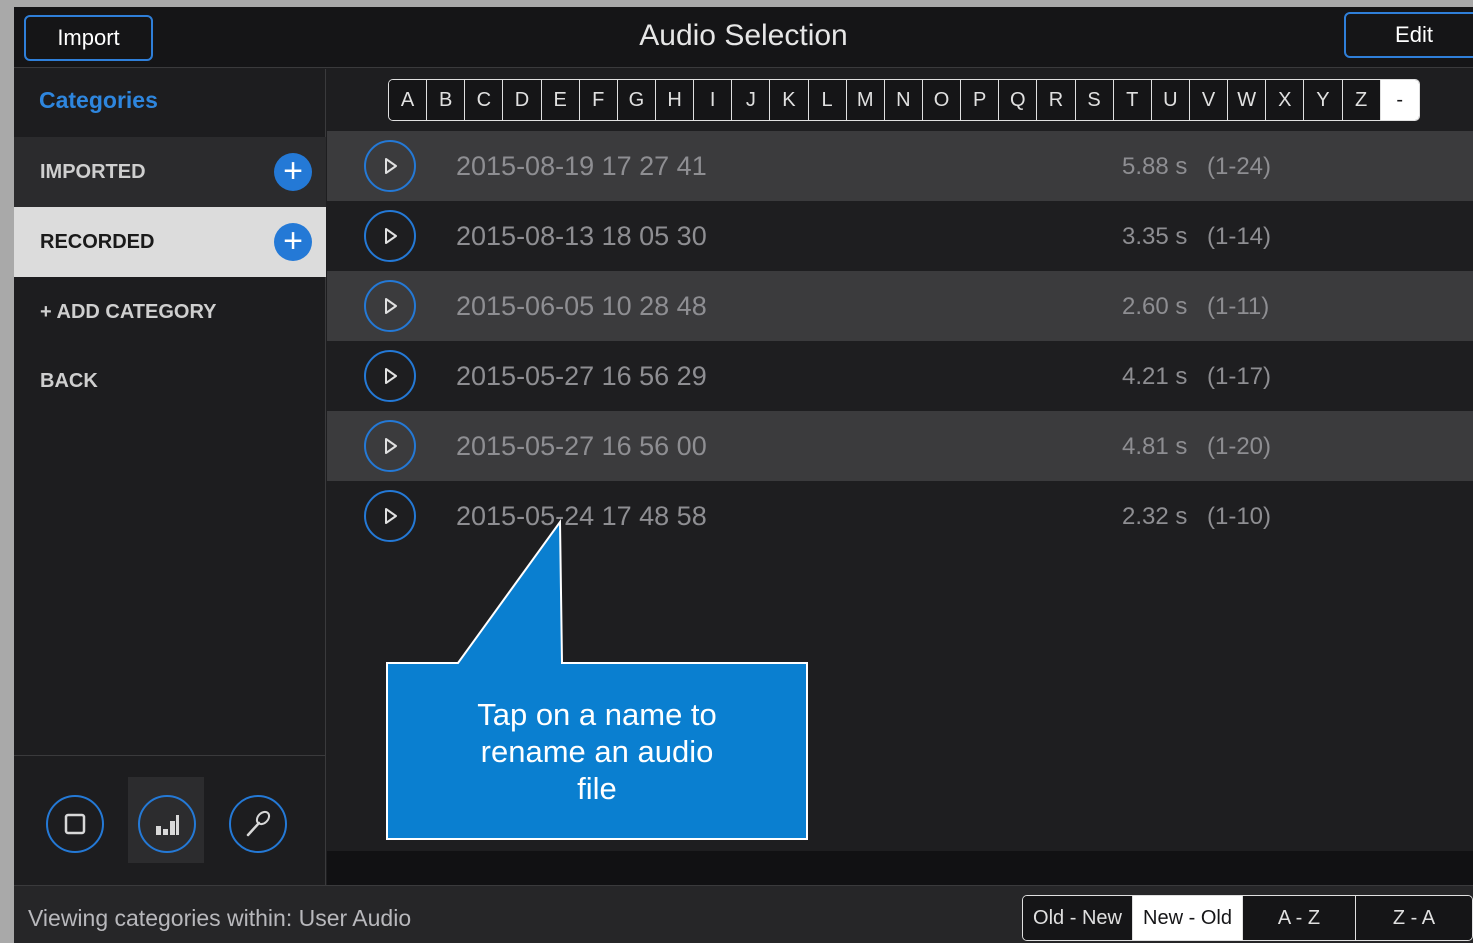  What do you see at coordinates (446, 100) in the screenshot?
I see `alphabet-key: B` at bounding box center [446, 100].